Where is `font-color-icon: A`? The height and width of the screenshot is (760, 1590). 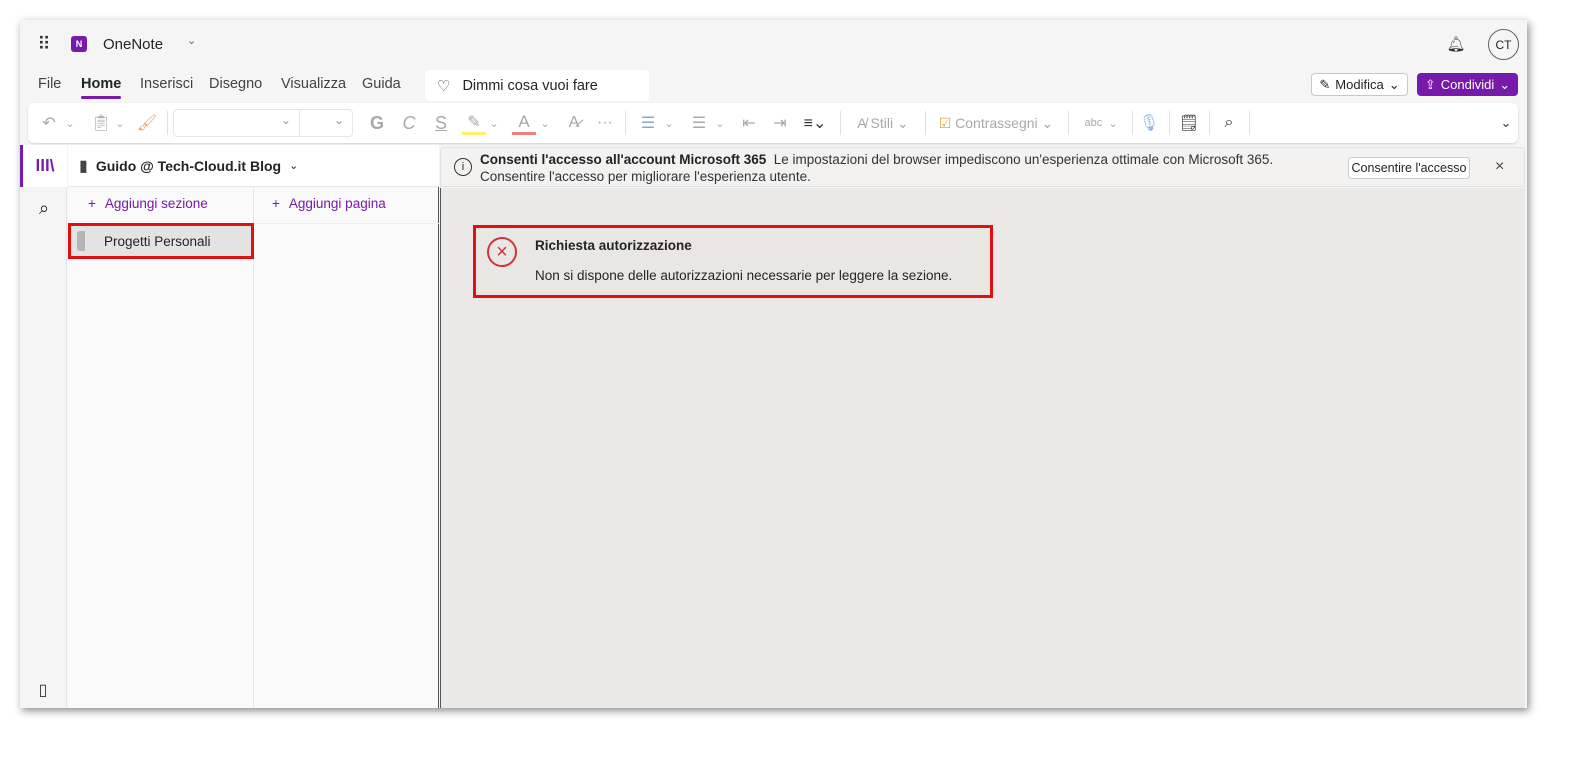 font-color-icon: A is located at coordinates (524, 123).